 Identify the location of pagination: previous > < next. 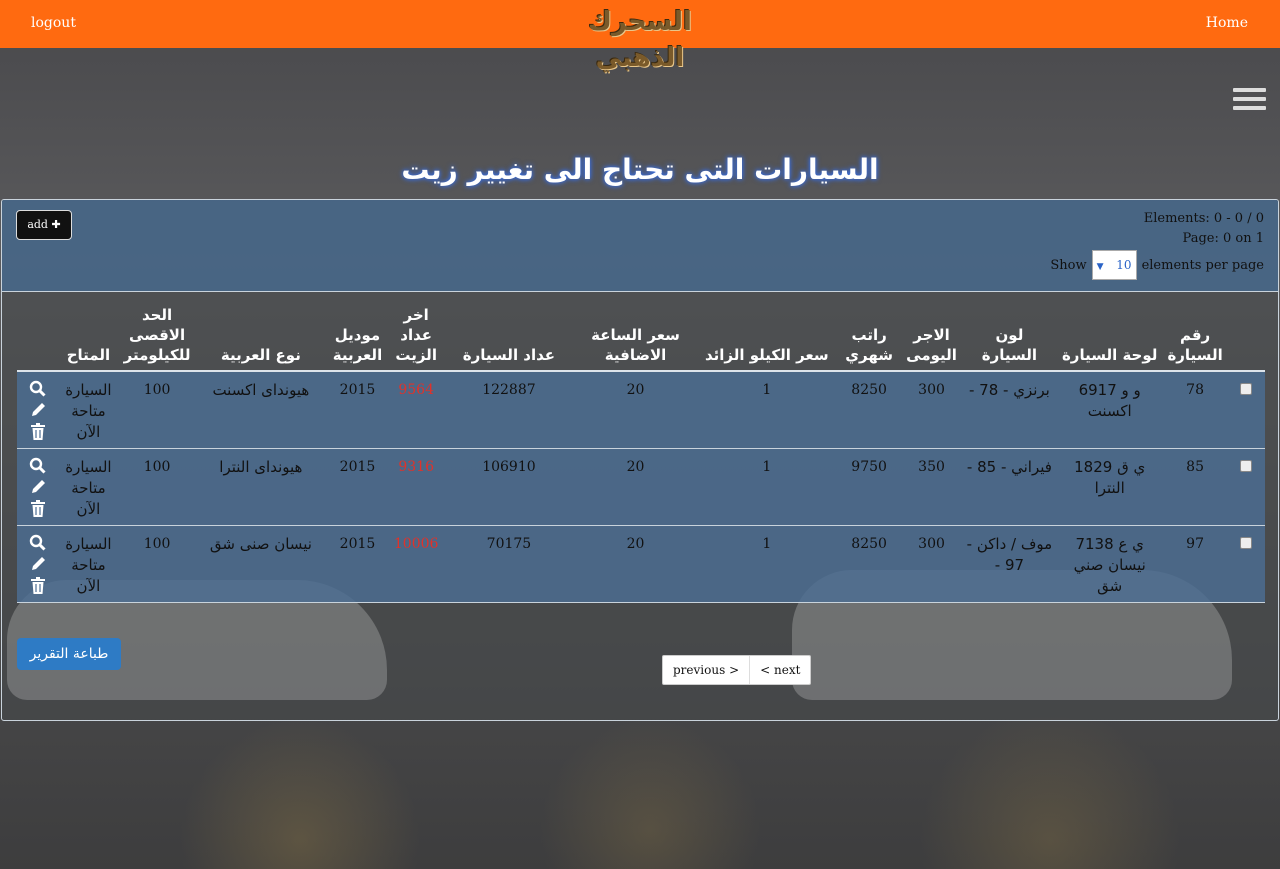
(737, 670).